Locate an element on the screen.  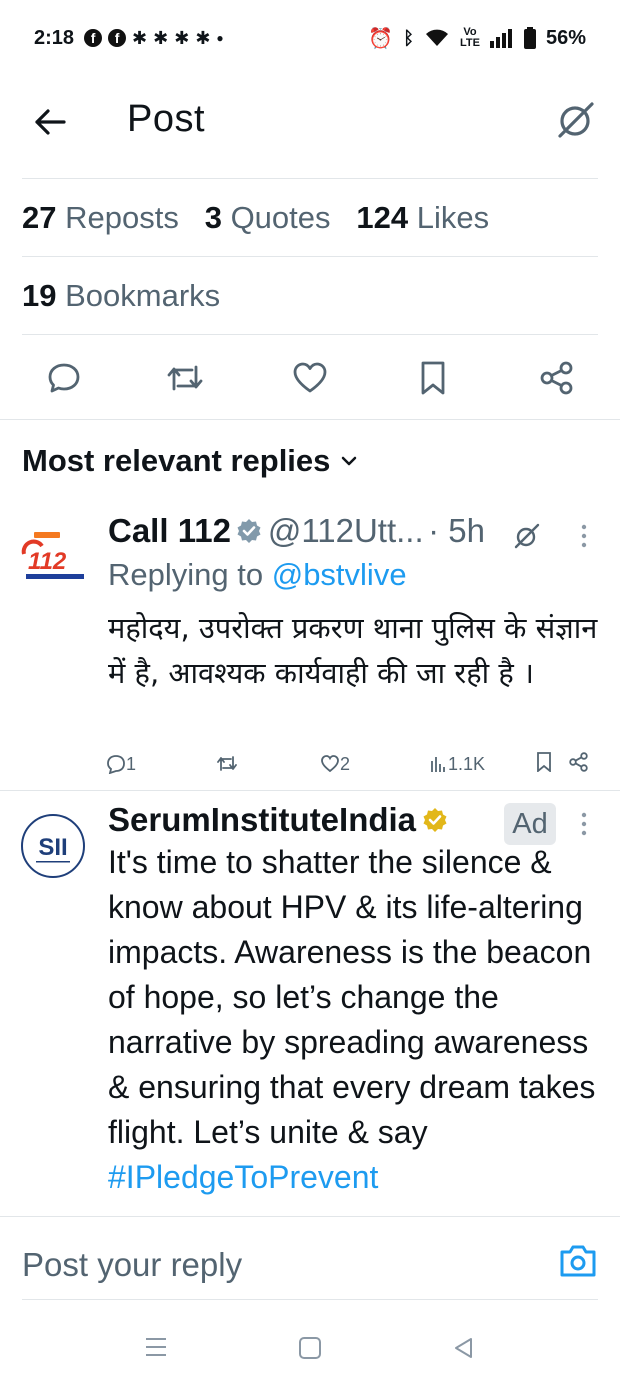
system-nav-bar is located at coordinates (310, 1343).